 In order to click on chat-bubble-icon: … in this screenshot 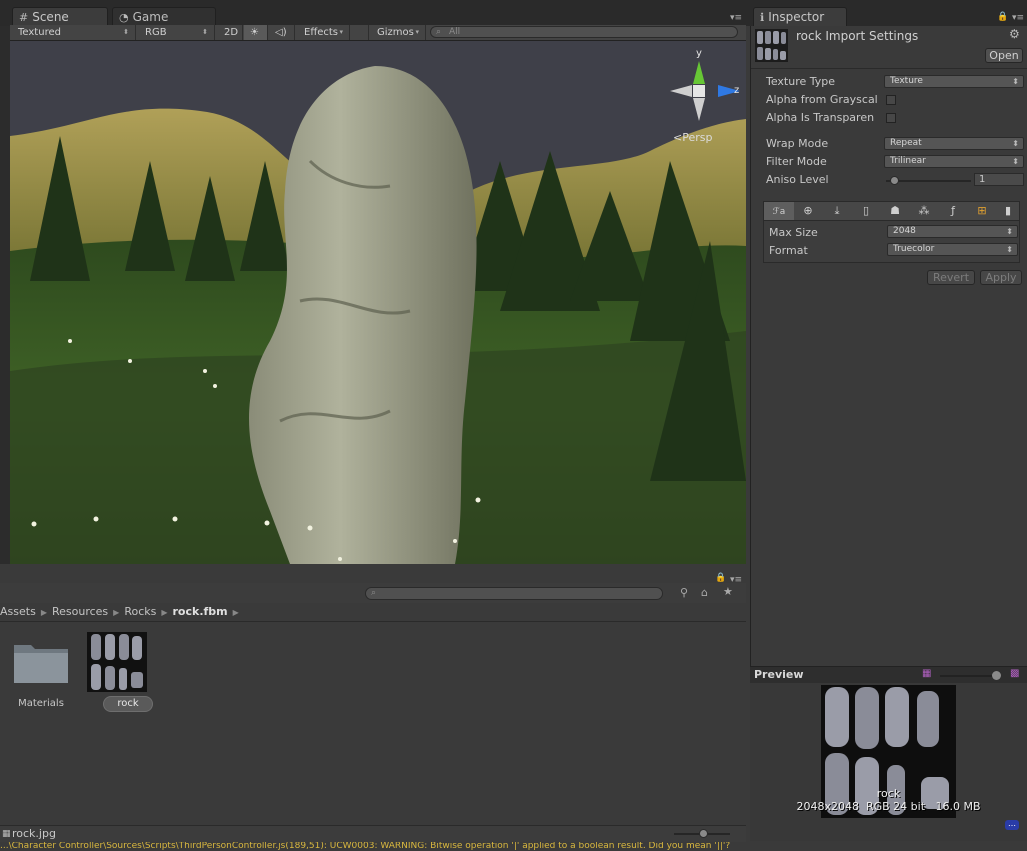, I will do `click(1012, 825)`.